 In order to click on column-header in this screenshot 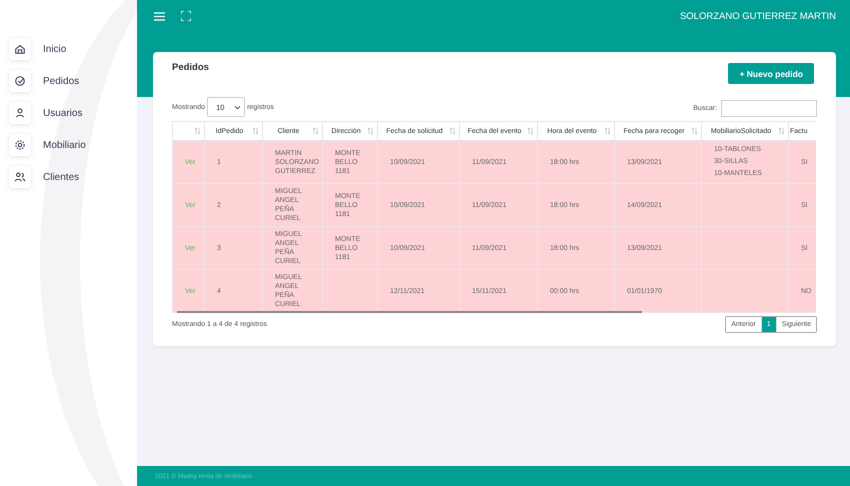, I will do `click(188, 131)`.